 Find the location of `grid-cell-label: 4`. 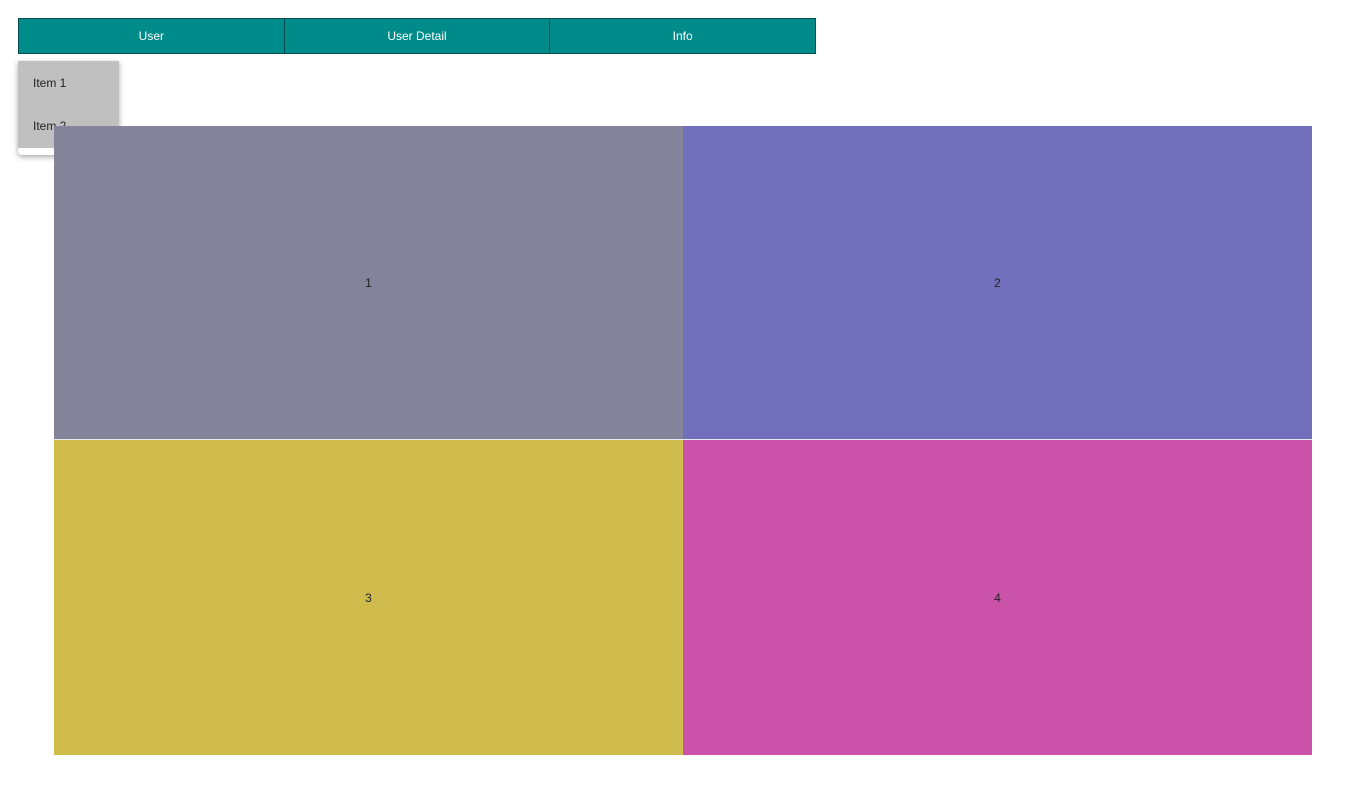

grid-cell-label: 4 is located at coordinates (997, 597).